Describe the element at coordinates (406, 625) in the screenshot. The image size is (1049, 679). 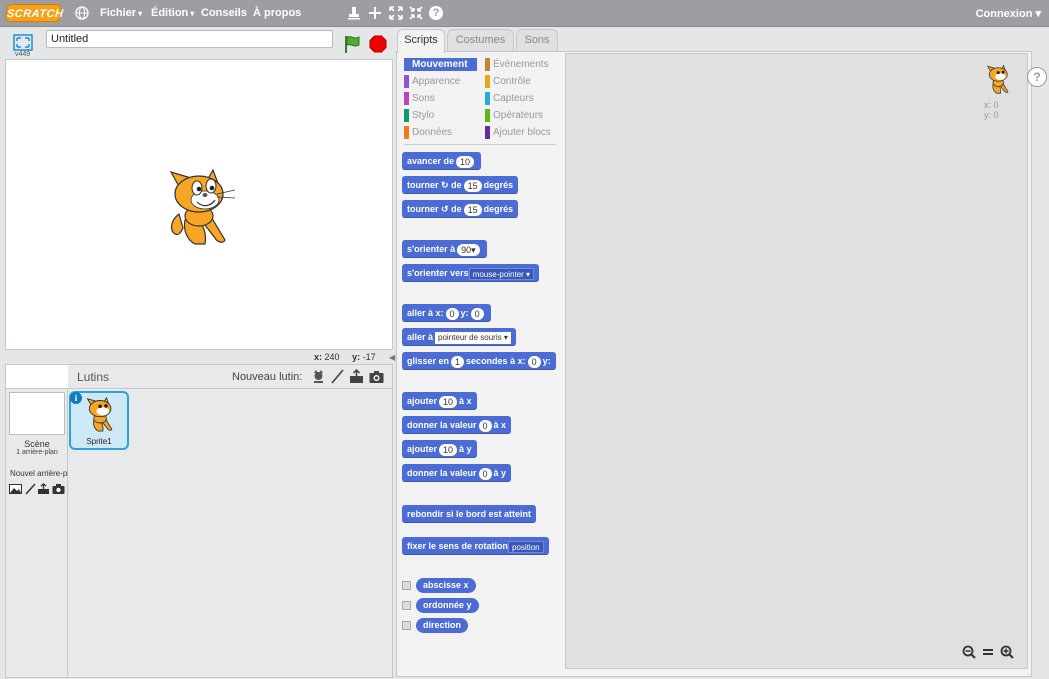
I see `checkbox-direction` at that location.